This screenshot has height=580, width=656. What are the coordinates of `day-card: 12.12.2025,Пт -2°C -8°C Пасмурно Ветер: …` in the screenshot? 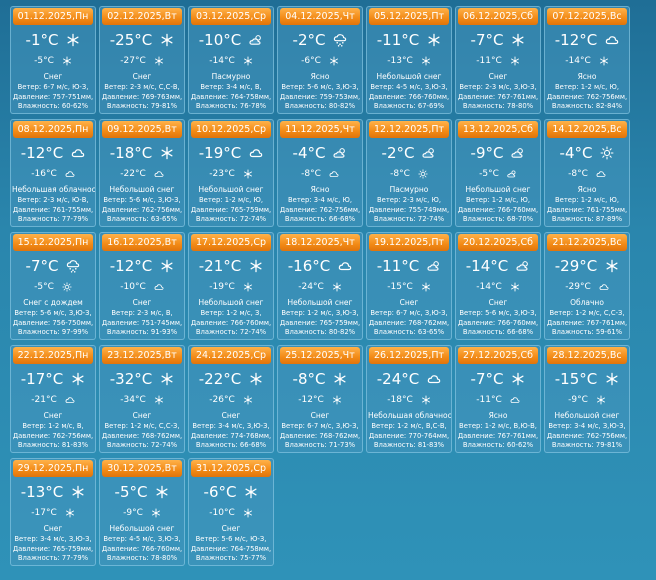 It's located at (409, 173).